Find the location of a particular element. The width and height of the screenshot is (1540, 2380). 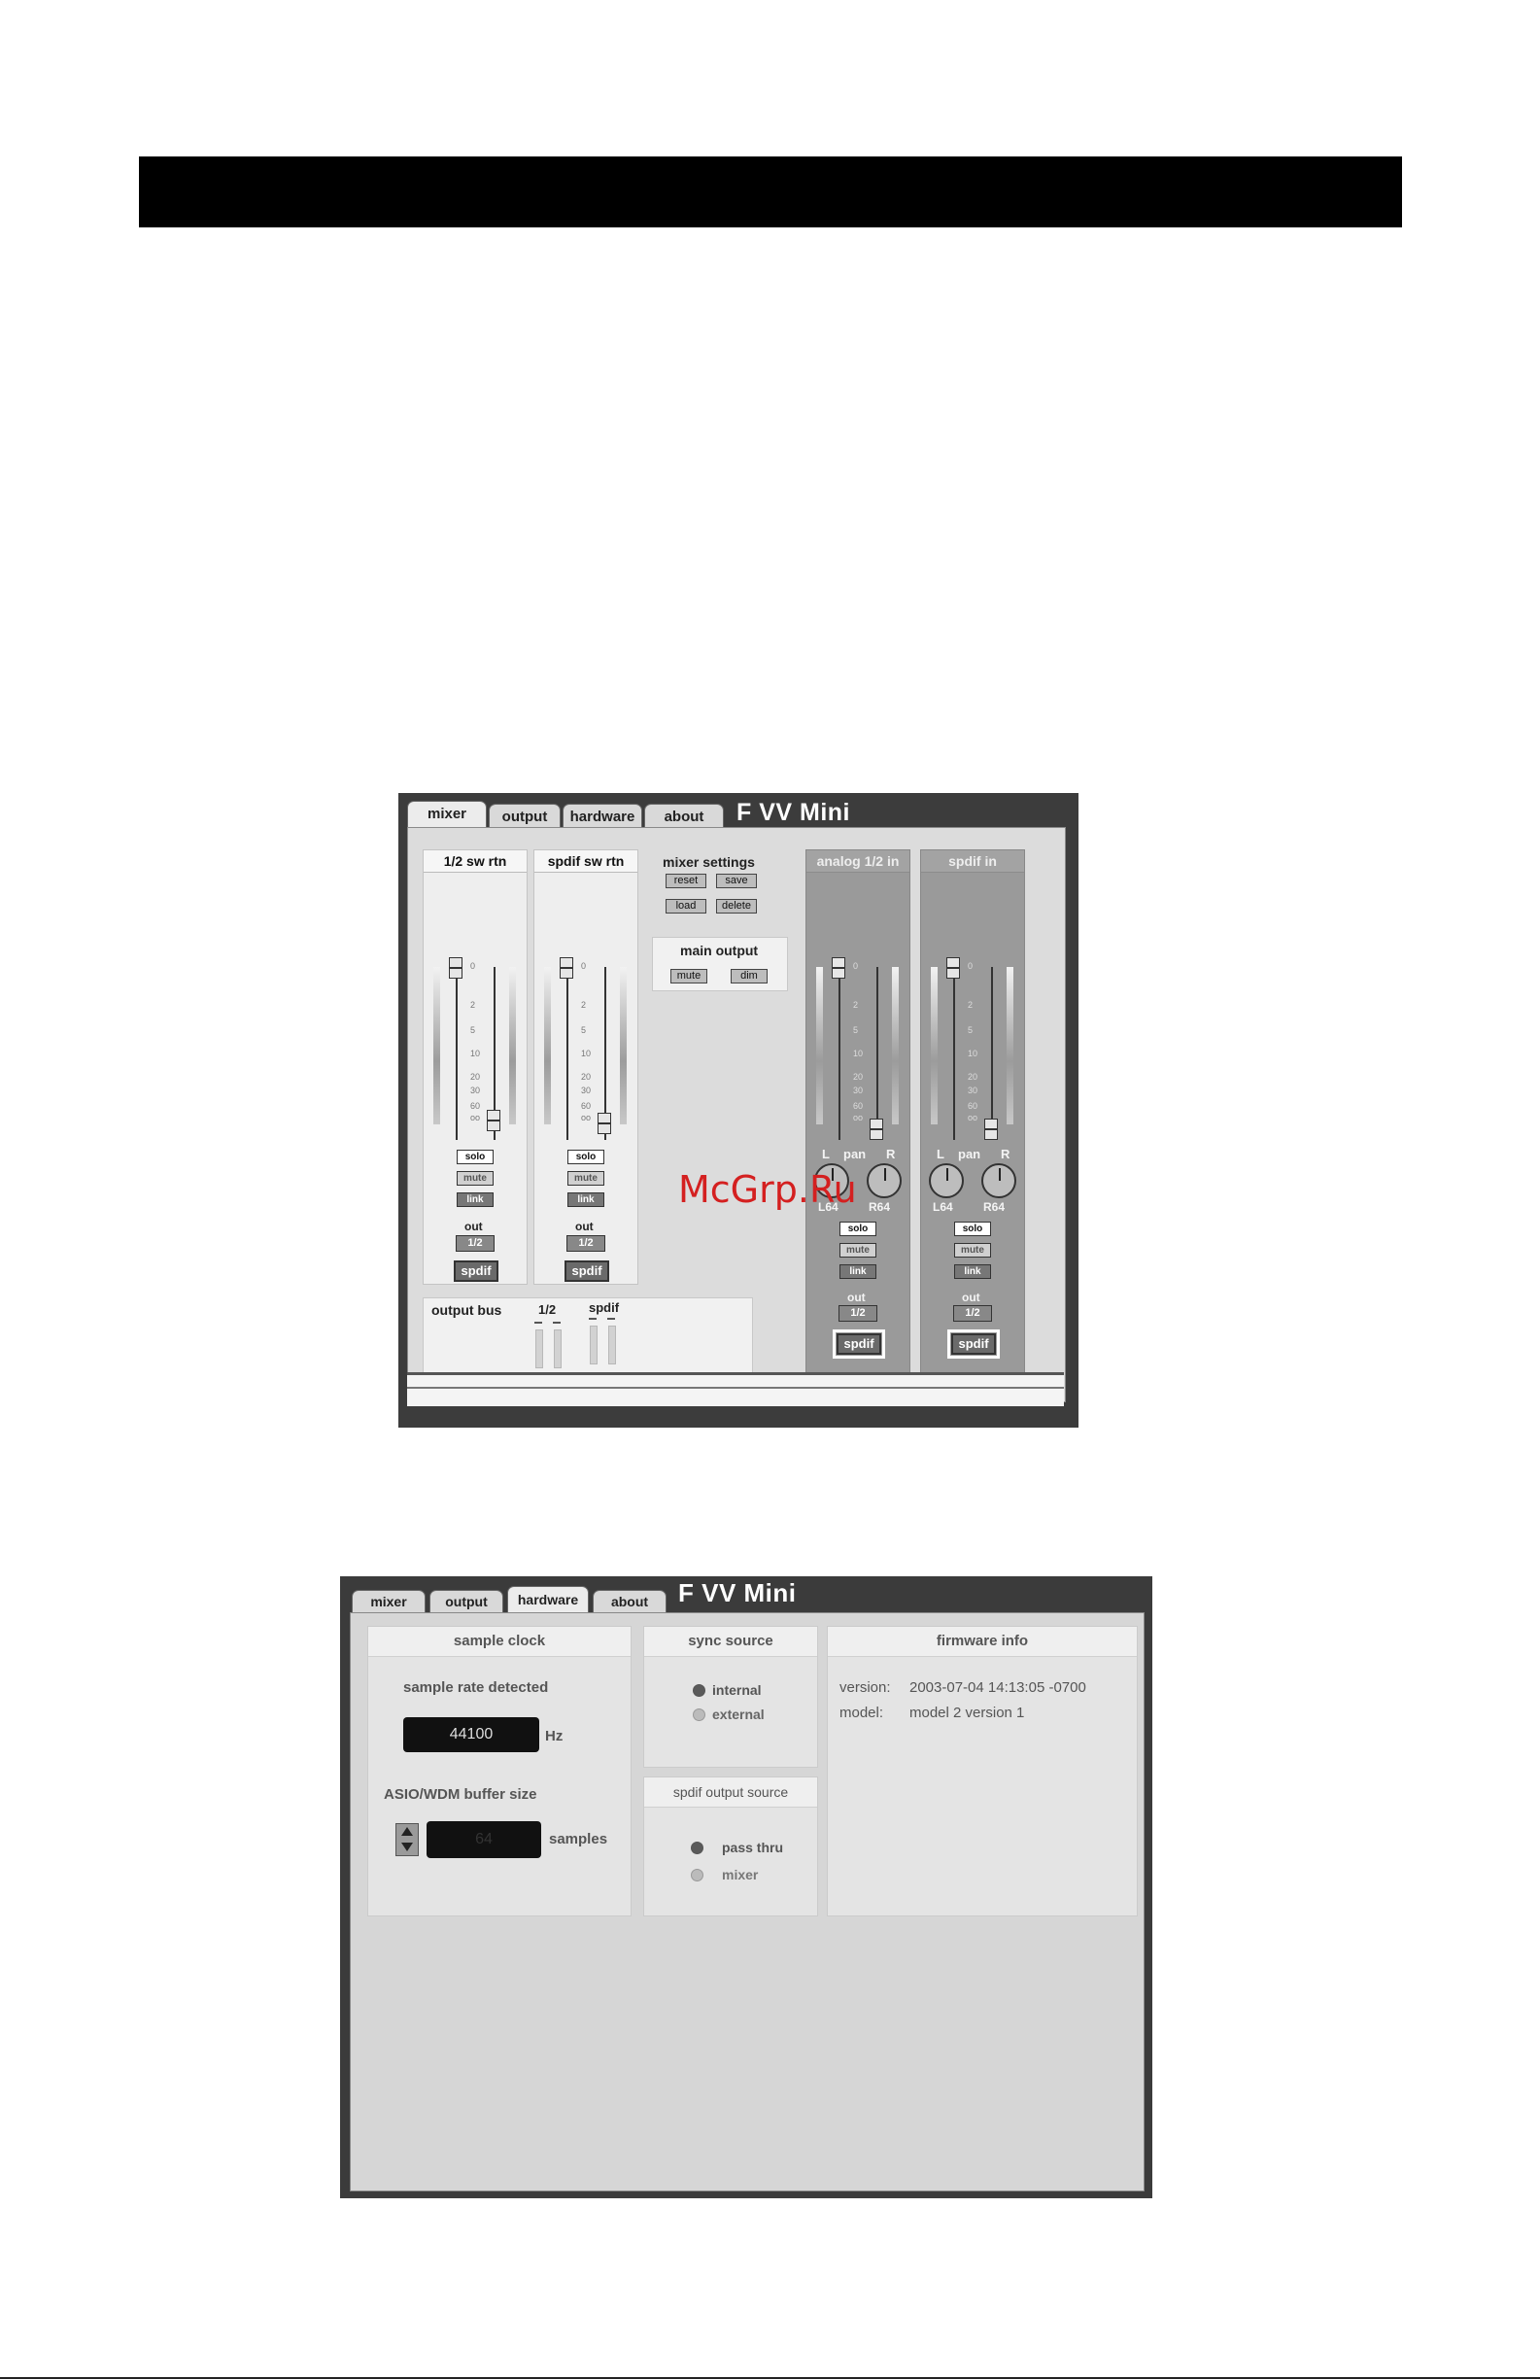

channel-title: spdif sw rtn is located at coordinates (585, 861).